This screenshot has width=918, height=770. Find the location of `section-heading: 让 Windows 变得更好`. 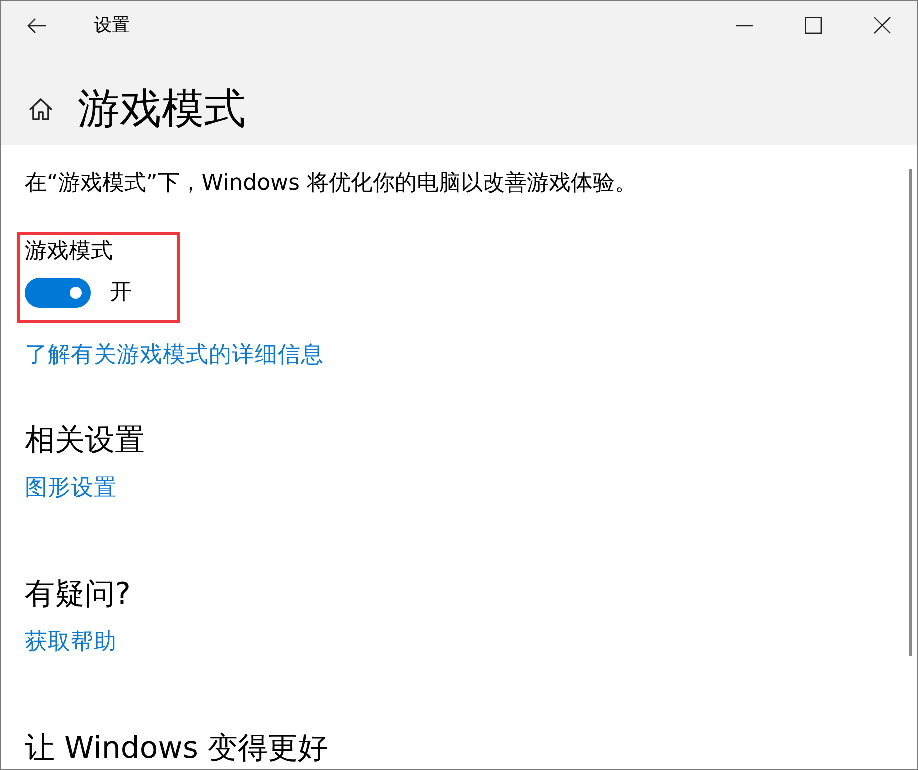

section-heading: 让 Windows 变得更好 is located at coordinates (176, 749).